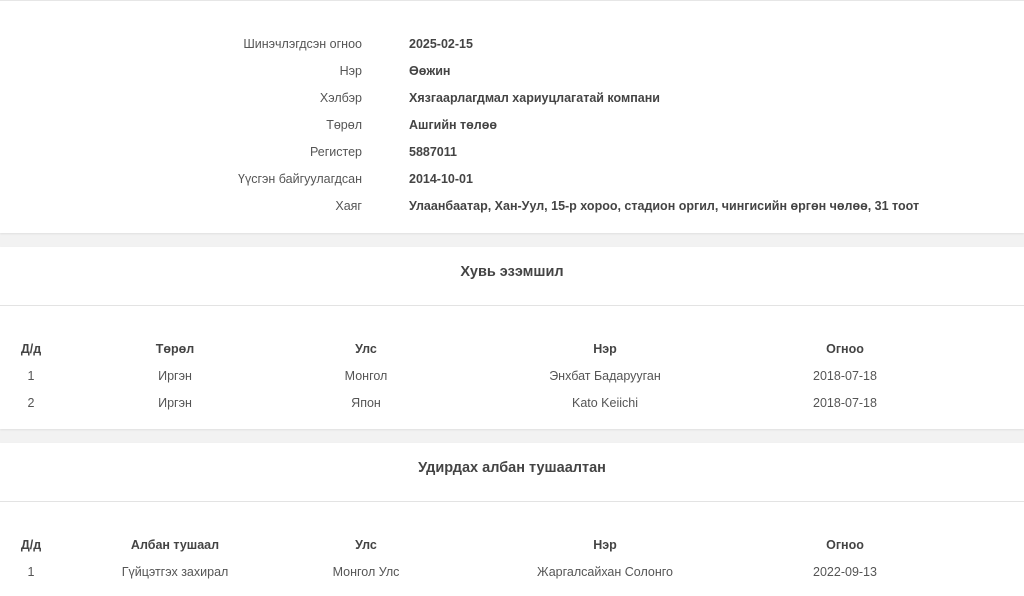 This screenshot has width=1024, height=596. I want to click on management-title: Удирдах албан тушаалтан, so click(512, 472).